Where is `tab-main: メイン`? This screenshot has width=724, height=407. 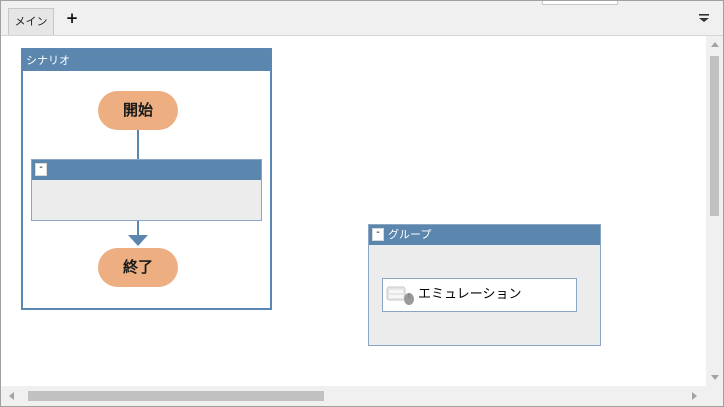 tab-main: メイン is located at coordinates (31, 21).